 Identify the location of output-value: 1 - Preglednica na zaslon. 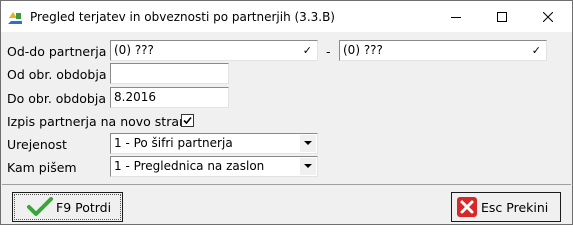
(189, 166).